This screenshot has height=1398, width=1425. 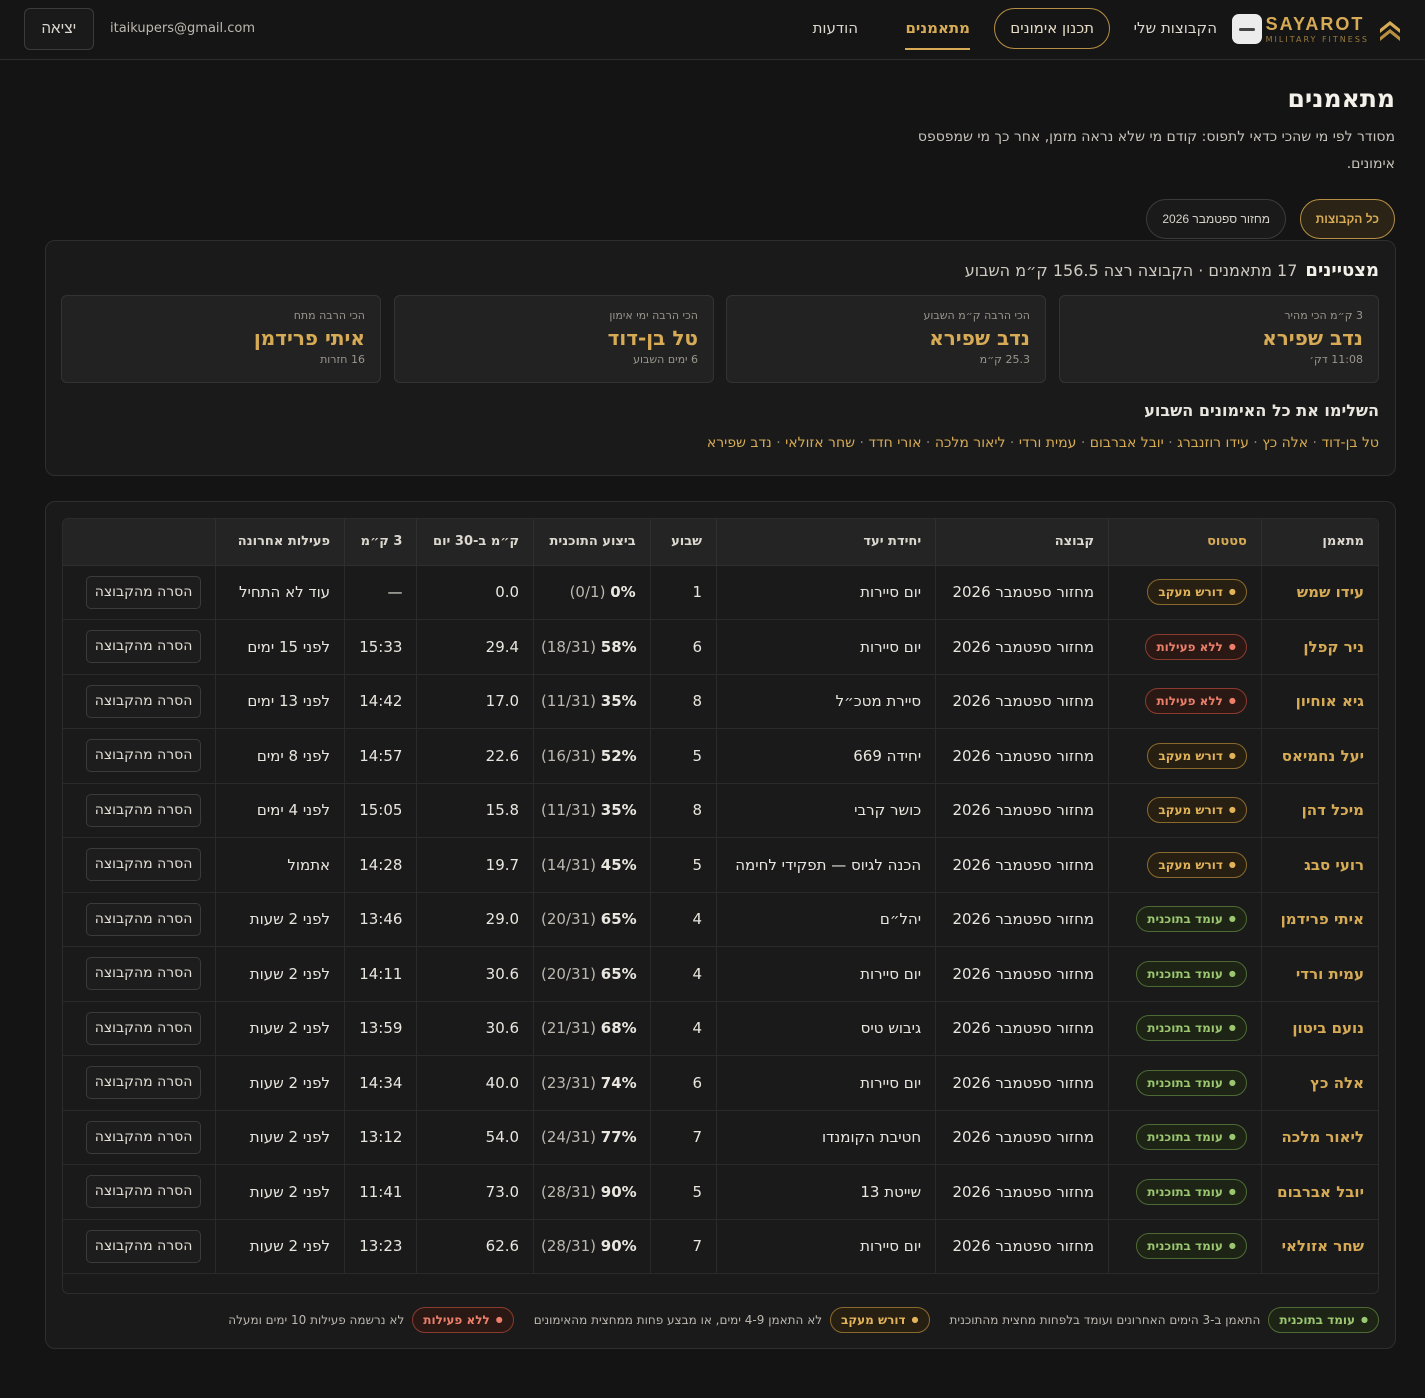 I want to click on nav-trainees: מתאמנים, so click(x=937, y=29).